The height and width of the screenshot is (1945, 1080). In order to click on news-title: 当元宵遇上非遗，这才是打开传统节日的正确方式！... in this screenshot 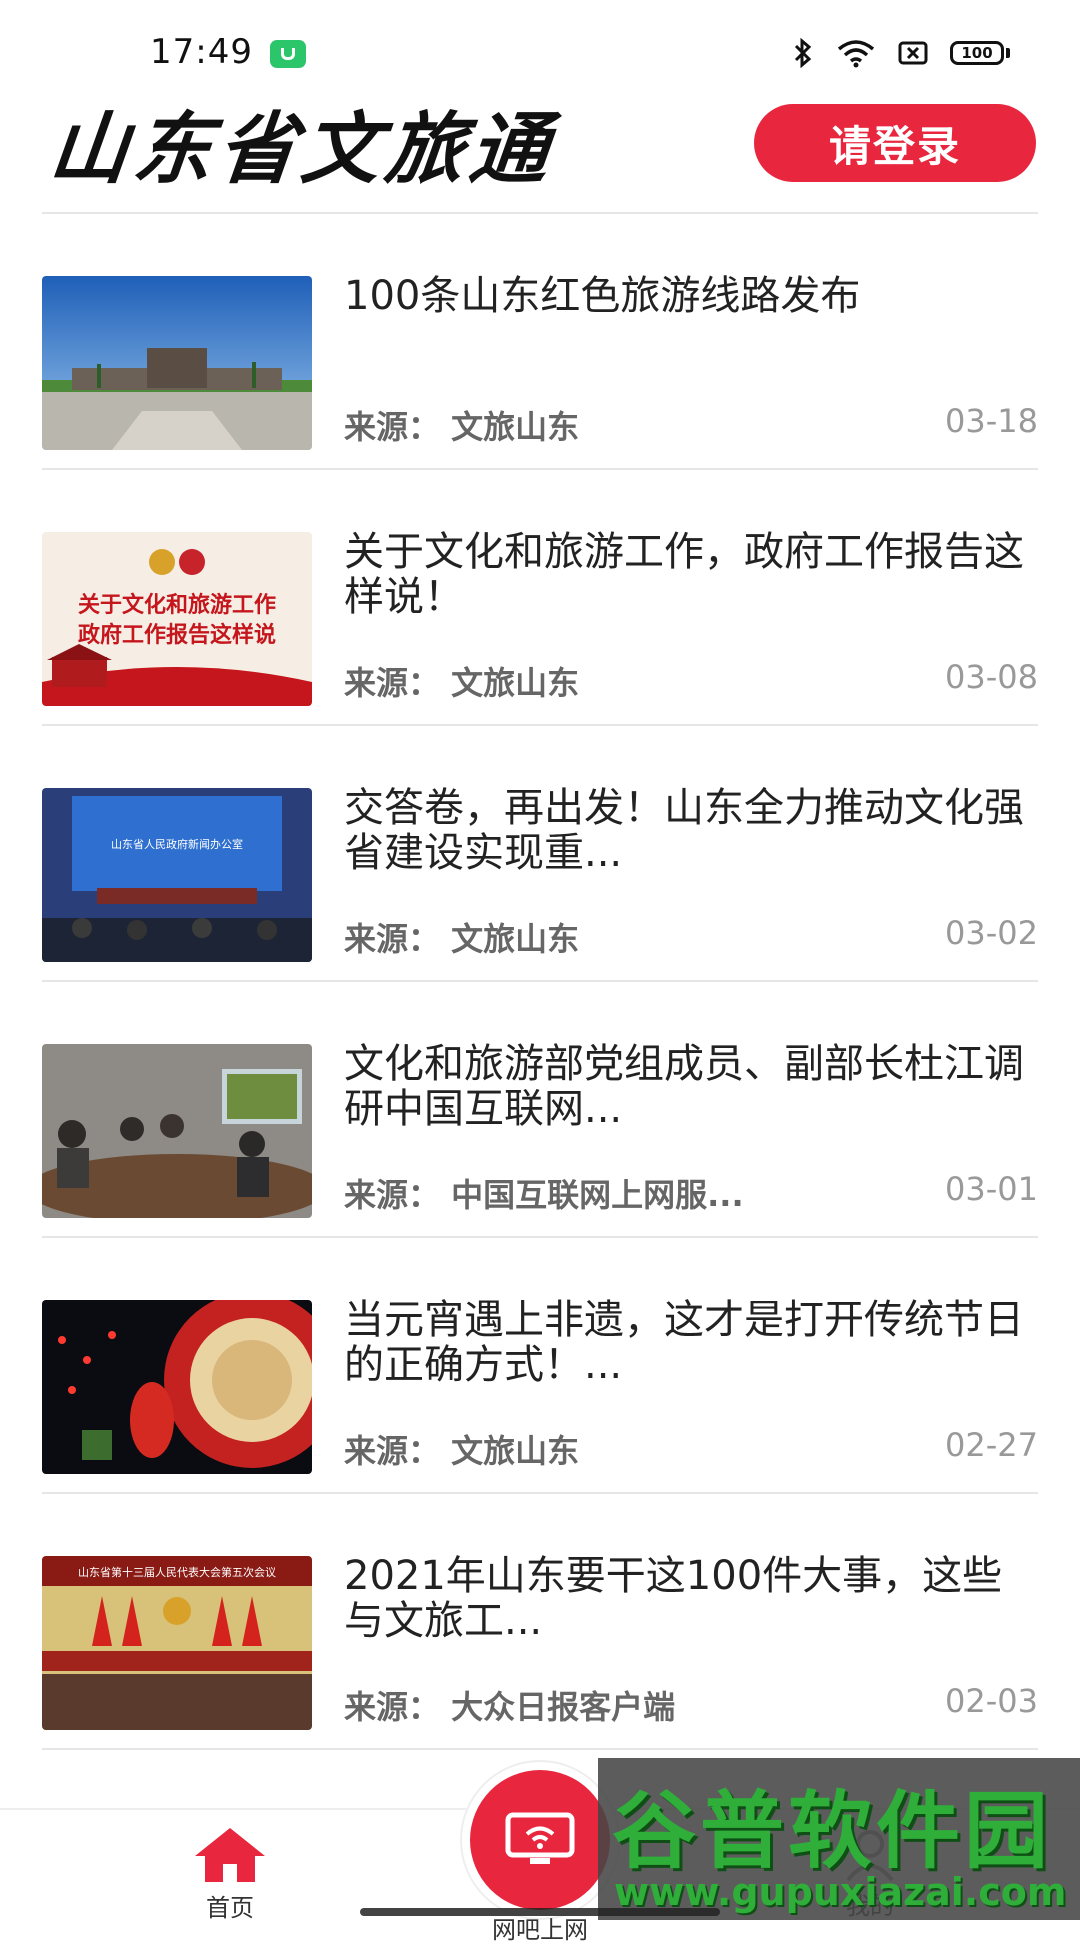, I will do `click(684, 1343)`.